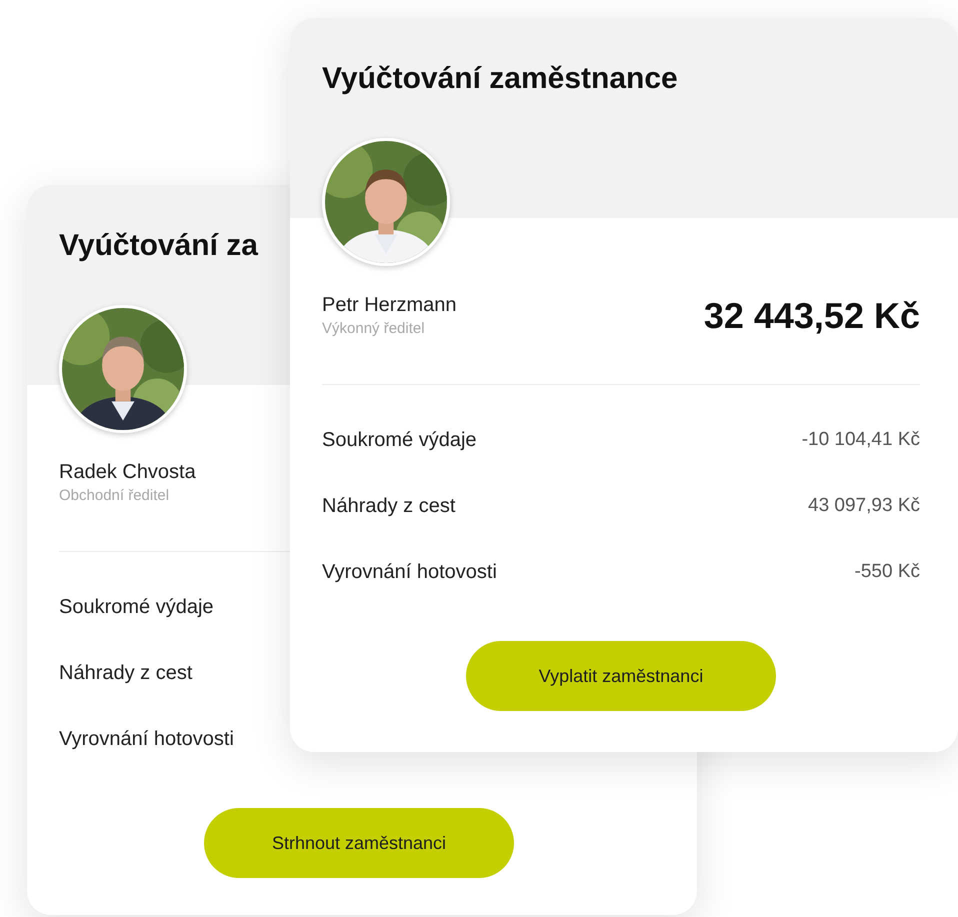 The width and height of the screenshot is (958, 917). I want to click on row-amount: -550 Kč, so click(887, 572).